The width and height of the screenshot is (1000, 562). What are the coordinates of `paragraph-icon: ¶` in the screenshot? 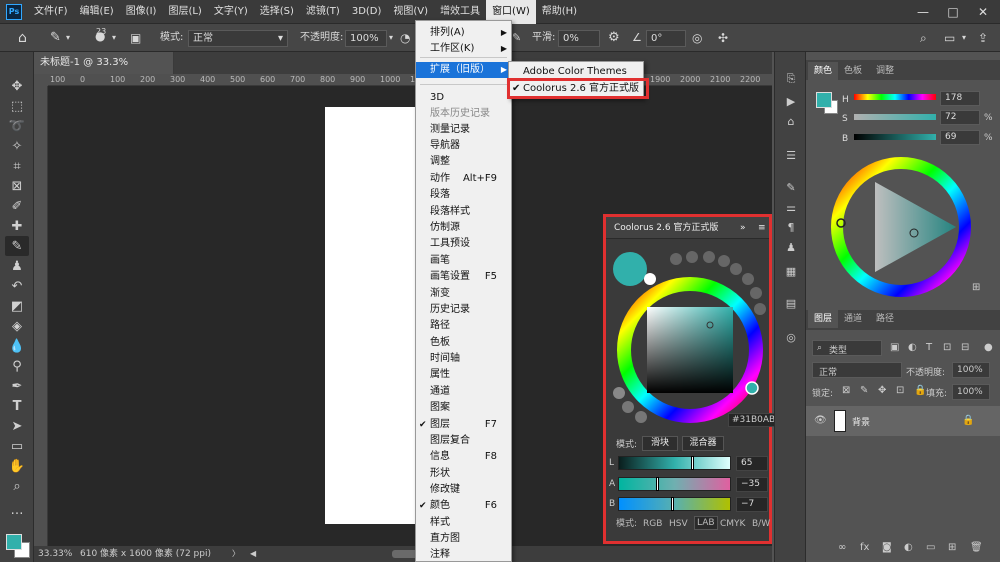 It's located at (791, 227).